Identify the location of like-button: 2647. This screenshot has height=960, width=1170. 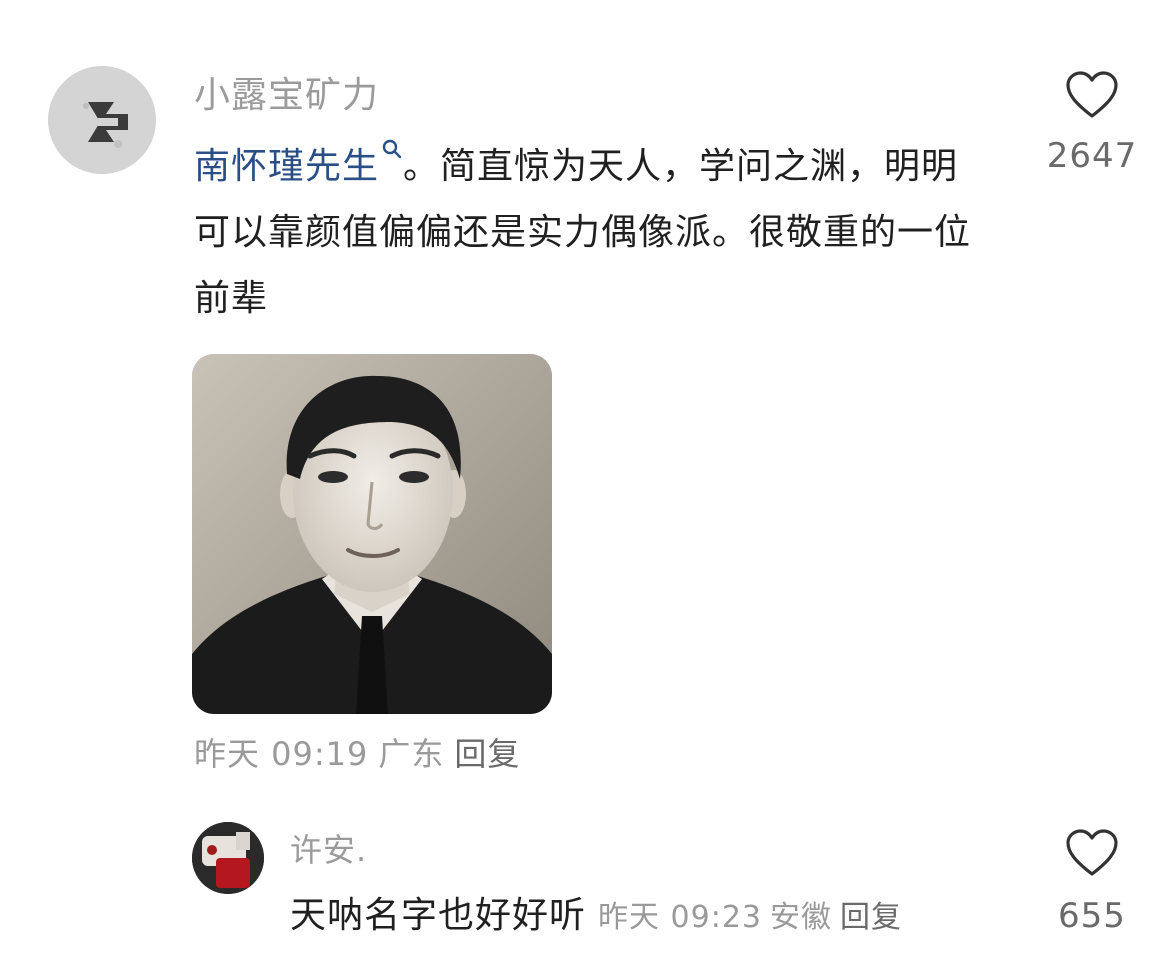
(1092, 123).